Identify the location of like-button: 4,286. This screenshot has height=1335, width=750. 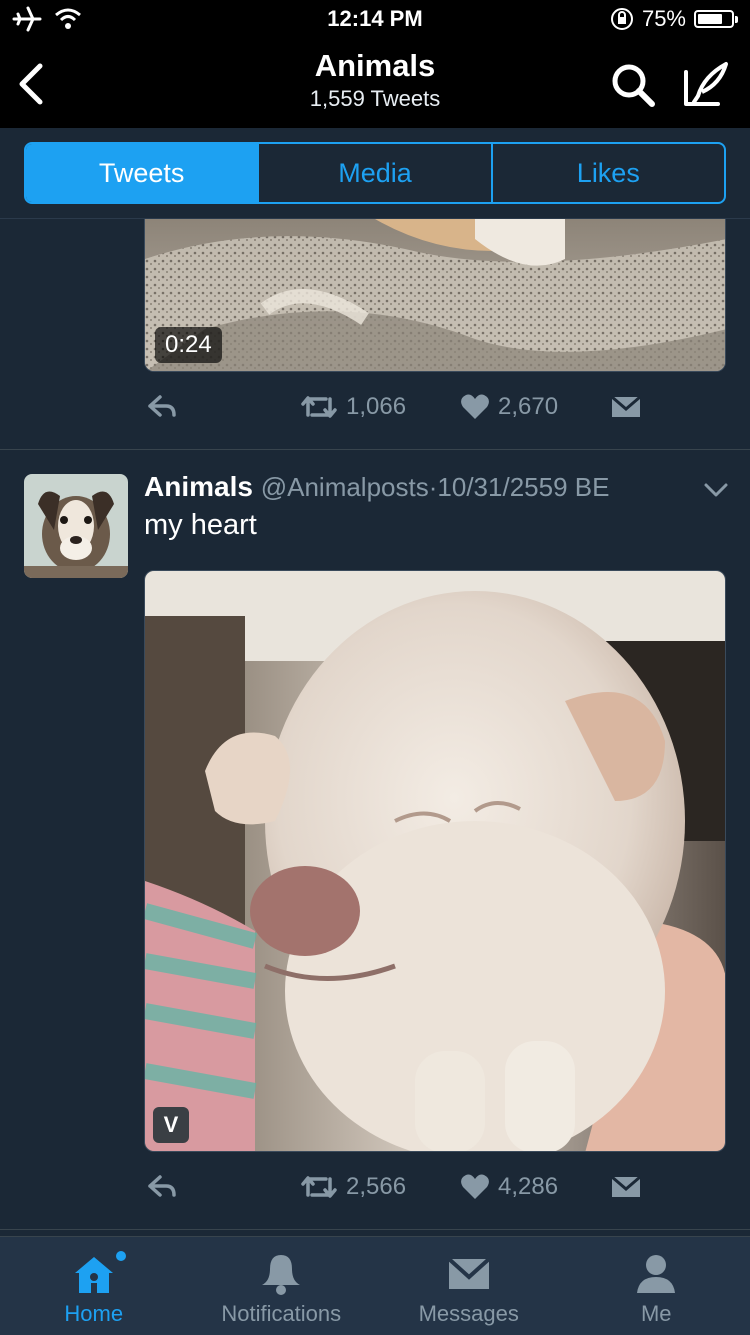
(509, 1187).